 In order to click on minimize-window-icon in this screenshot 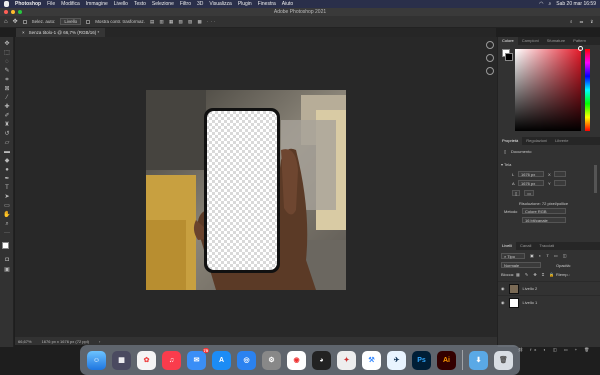, I will do `click(13, 12)`.